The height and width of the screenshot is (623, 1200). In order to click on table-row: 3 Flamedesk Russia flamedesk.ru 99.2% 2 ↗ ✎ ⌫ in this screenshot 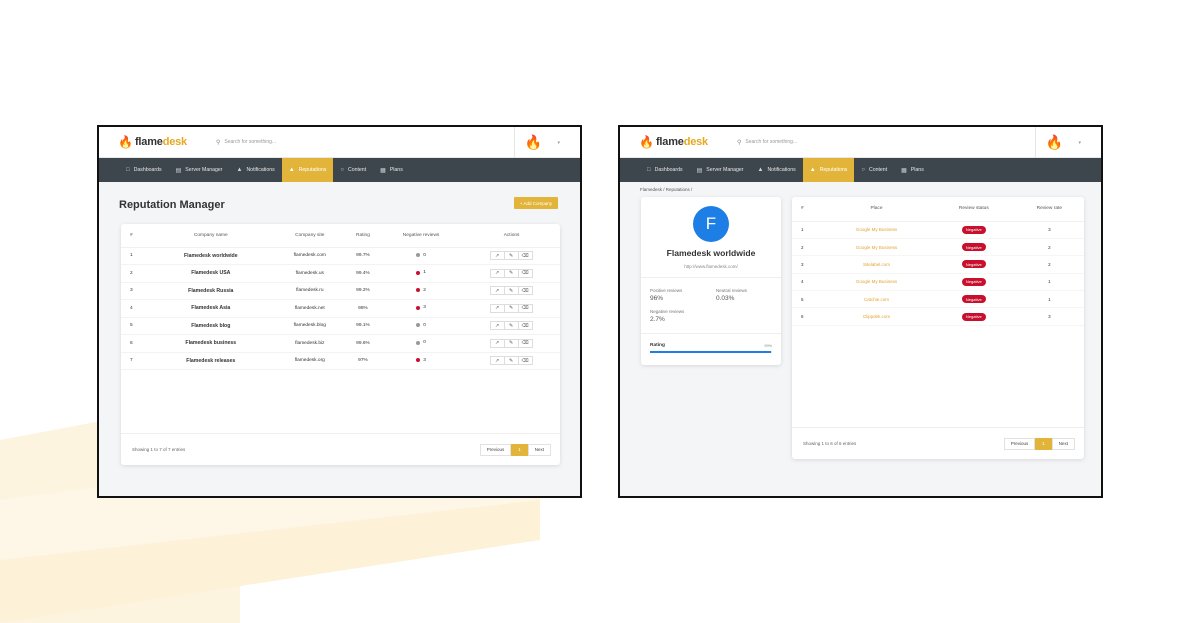, I will do `click(340, 291)`.